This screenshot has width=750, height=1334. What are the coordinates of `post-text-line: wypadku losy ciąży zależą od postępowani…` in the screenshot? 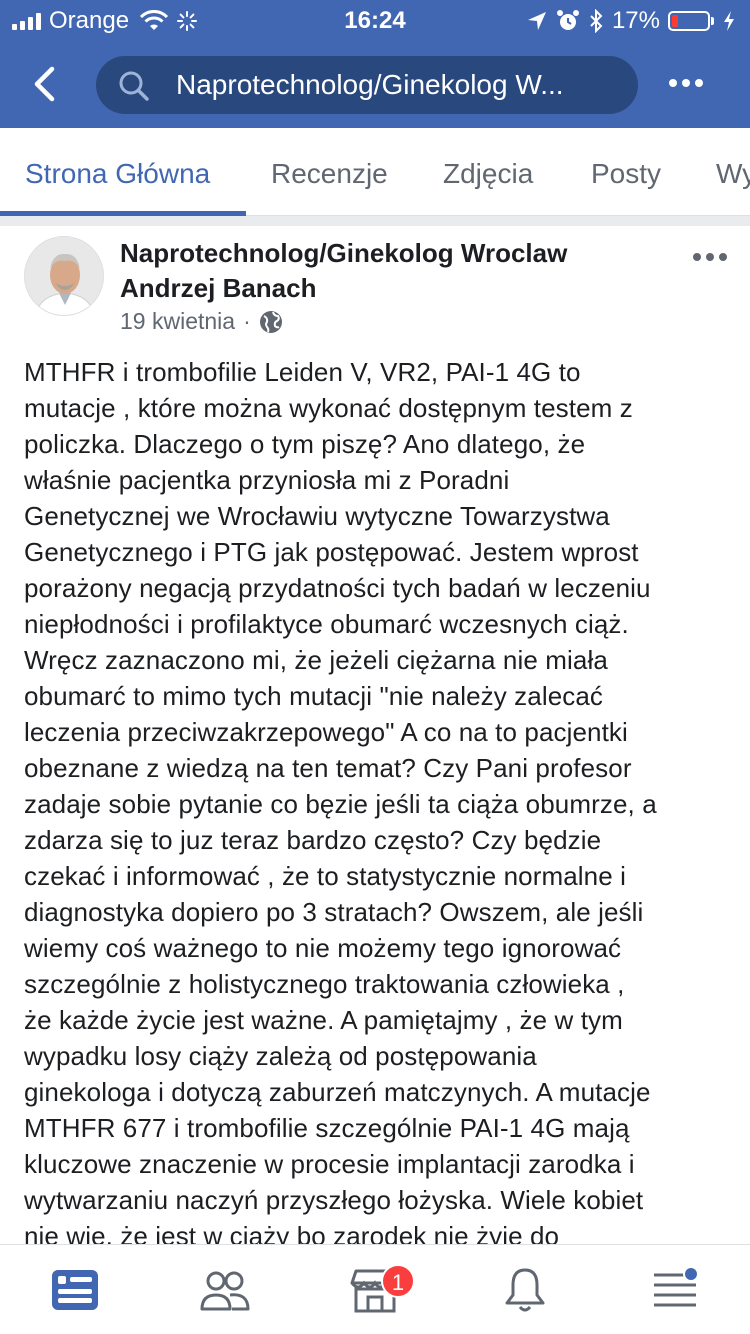 It's located at (280, 1056).